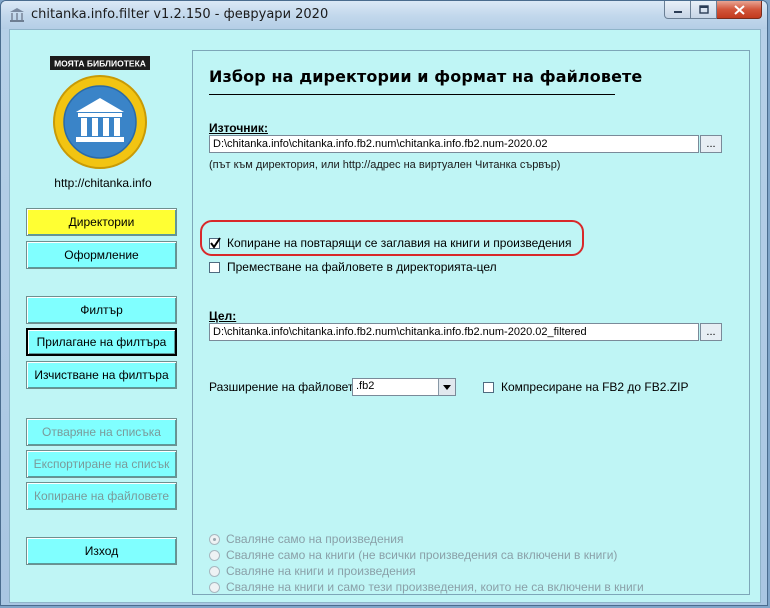 This screenshot has width=770, height=608. Describe the element at coordinates (101, 310) in the screenshot. I see `filter-button: Филтър` at that location.